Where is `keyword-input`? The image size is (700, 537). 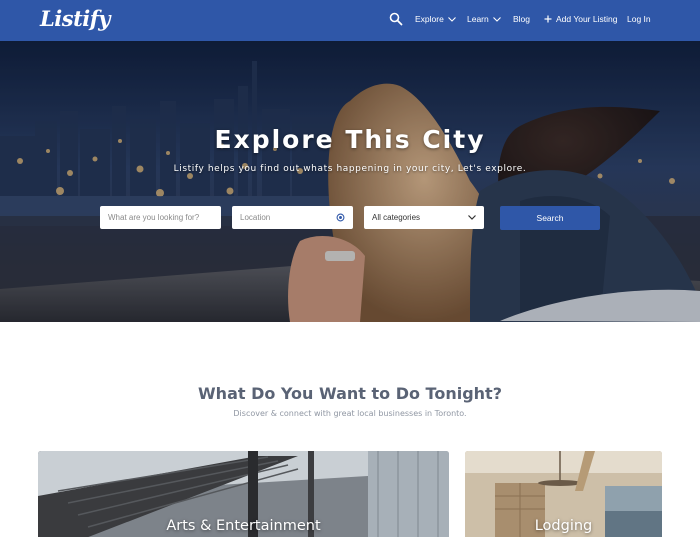
keyword-input is located at coordinates (160, 217).